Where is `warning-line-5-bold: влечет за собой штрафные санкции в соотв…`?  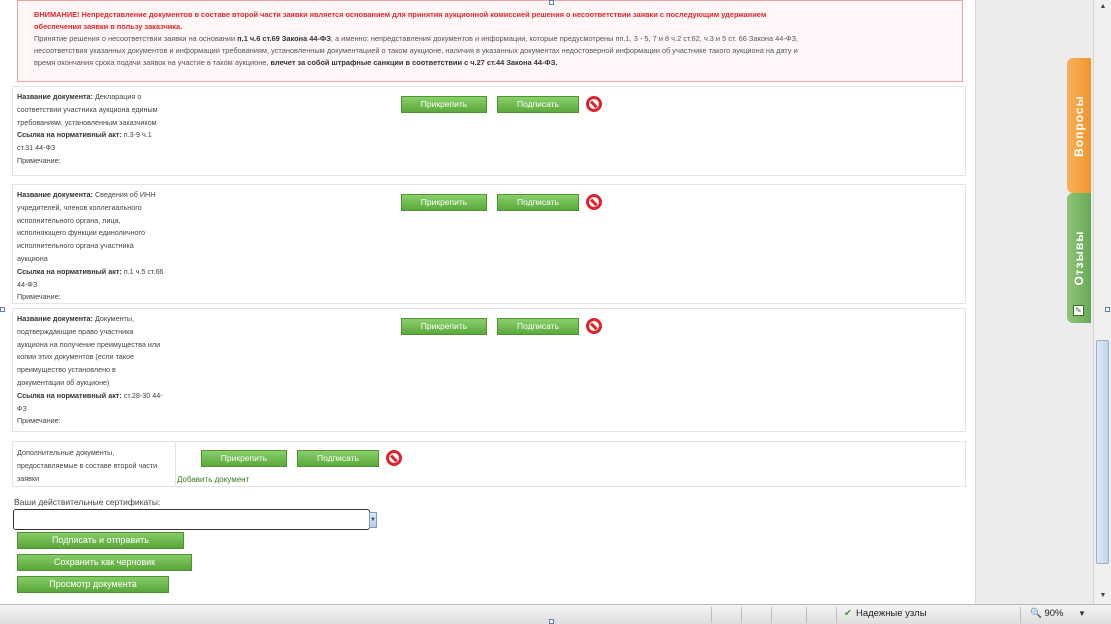 warning-line-5-bold: влечет за собой штрафные санкции в соотв… is located at coordinates (414, 62).